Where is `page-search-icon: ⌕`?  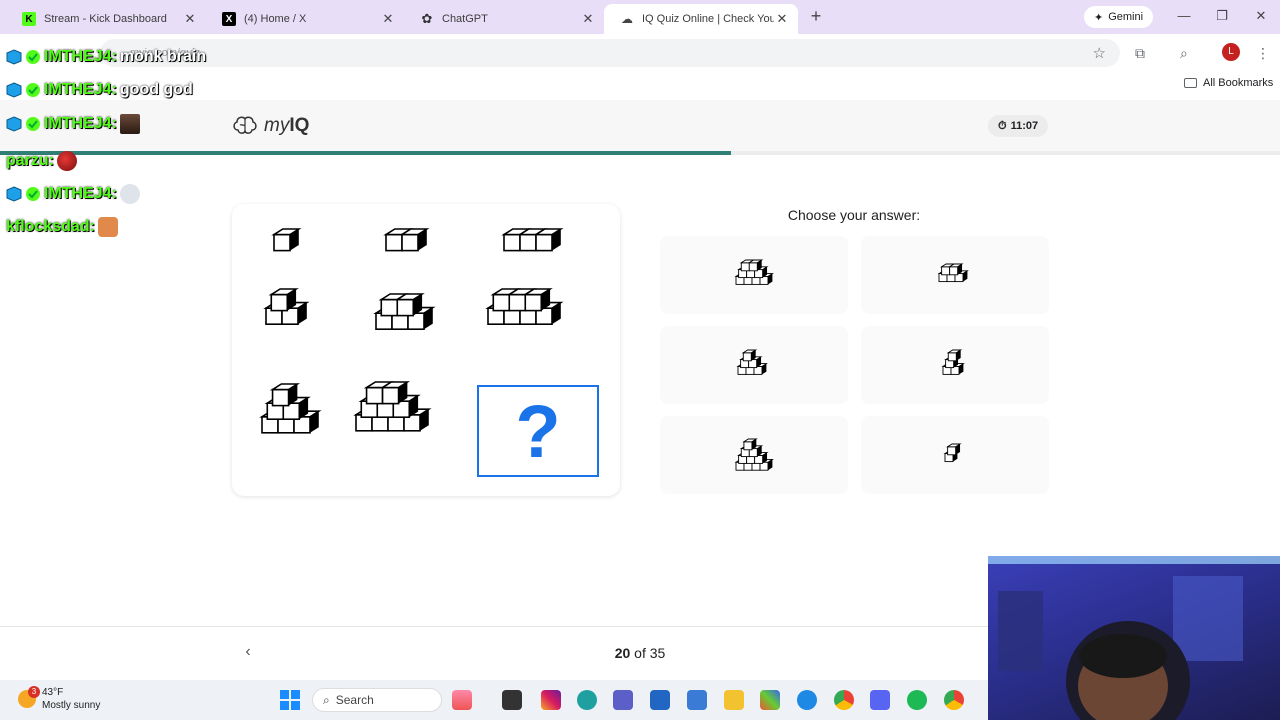
page-search-icon: ⌕ is located at coordinates (1184, 53).